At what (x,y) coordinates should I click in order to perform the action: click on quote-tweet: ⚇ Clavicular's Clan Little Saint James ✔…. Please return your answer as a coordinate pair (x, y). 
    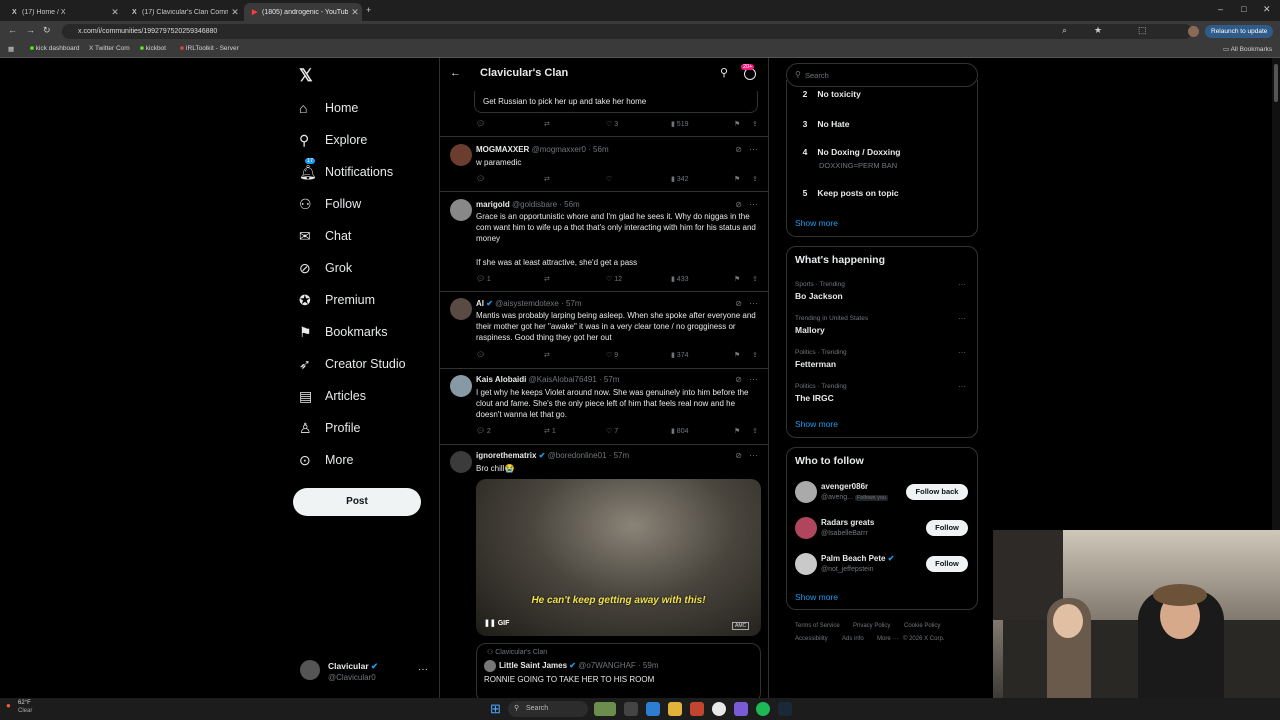
    Looking at the image, I should click on (618, 670).